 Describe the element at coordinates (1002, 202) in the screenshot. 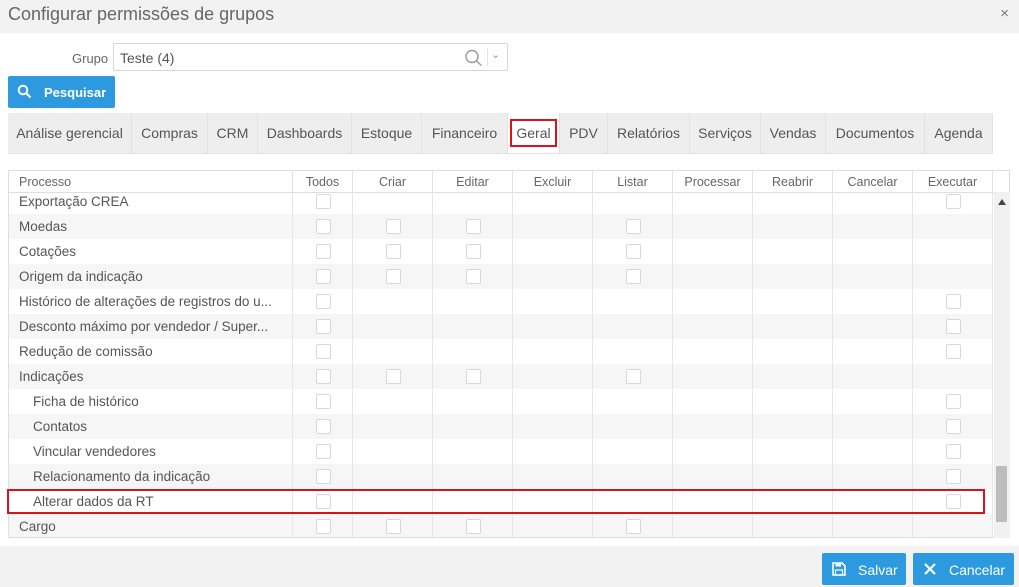

I see `scroll-up-icon` at that location.